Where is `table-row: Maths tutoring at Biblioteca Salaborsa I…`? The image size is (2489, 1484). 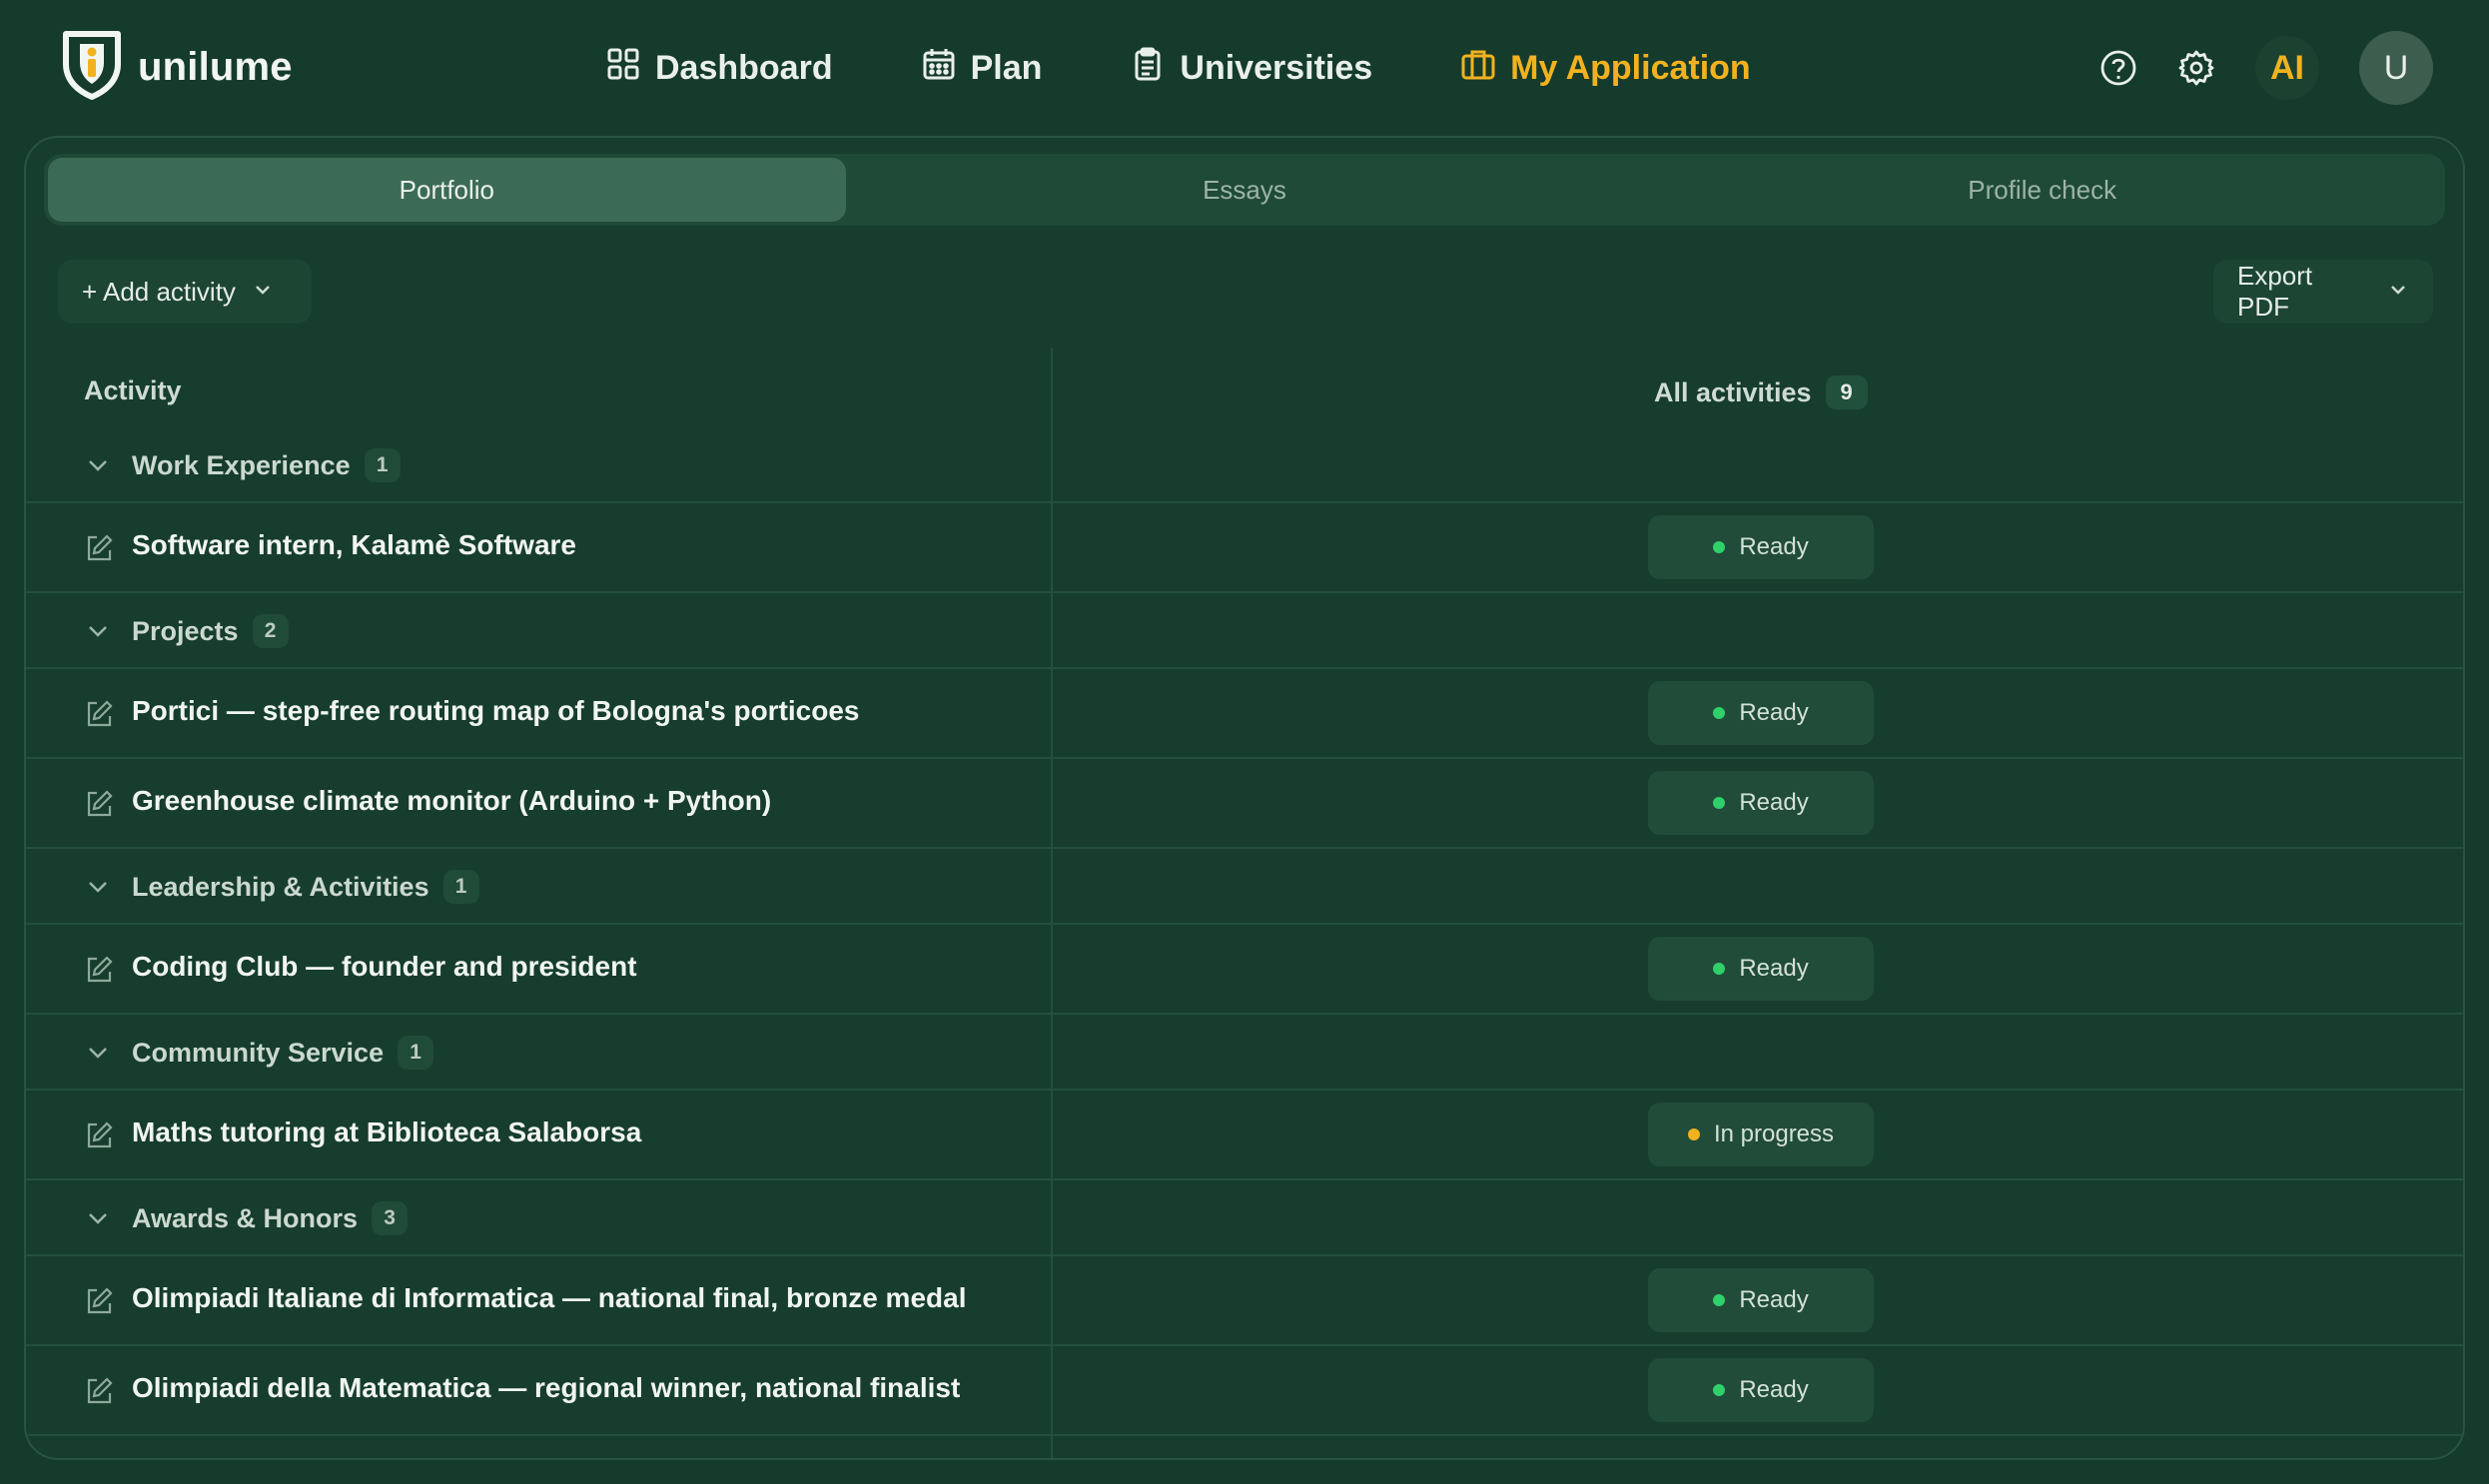
table-row: Maths tutoring at Biblioteca Salaborsa I… is located at coordinates (1244, 1135).